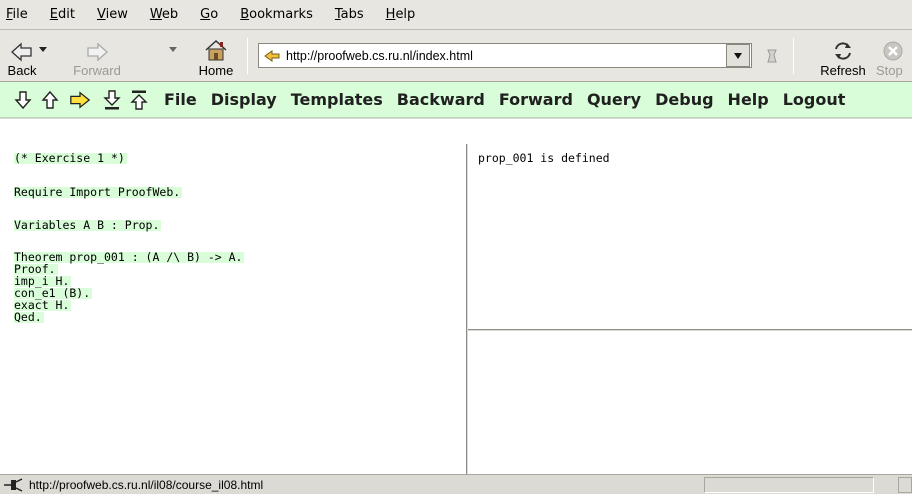 The width and height of the screenshot is (912, 494). What do you see at coordinates (173, 49) in the screenshot?
I see `forward-dropdown-icon` at bounding box center [173, 49].